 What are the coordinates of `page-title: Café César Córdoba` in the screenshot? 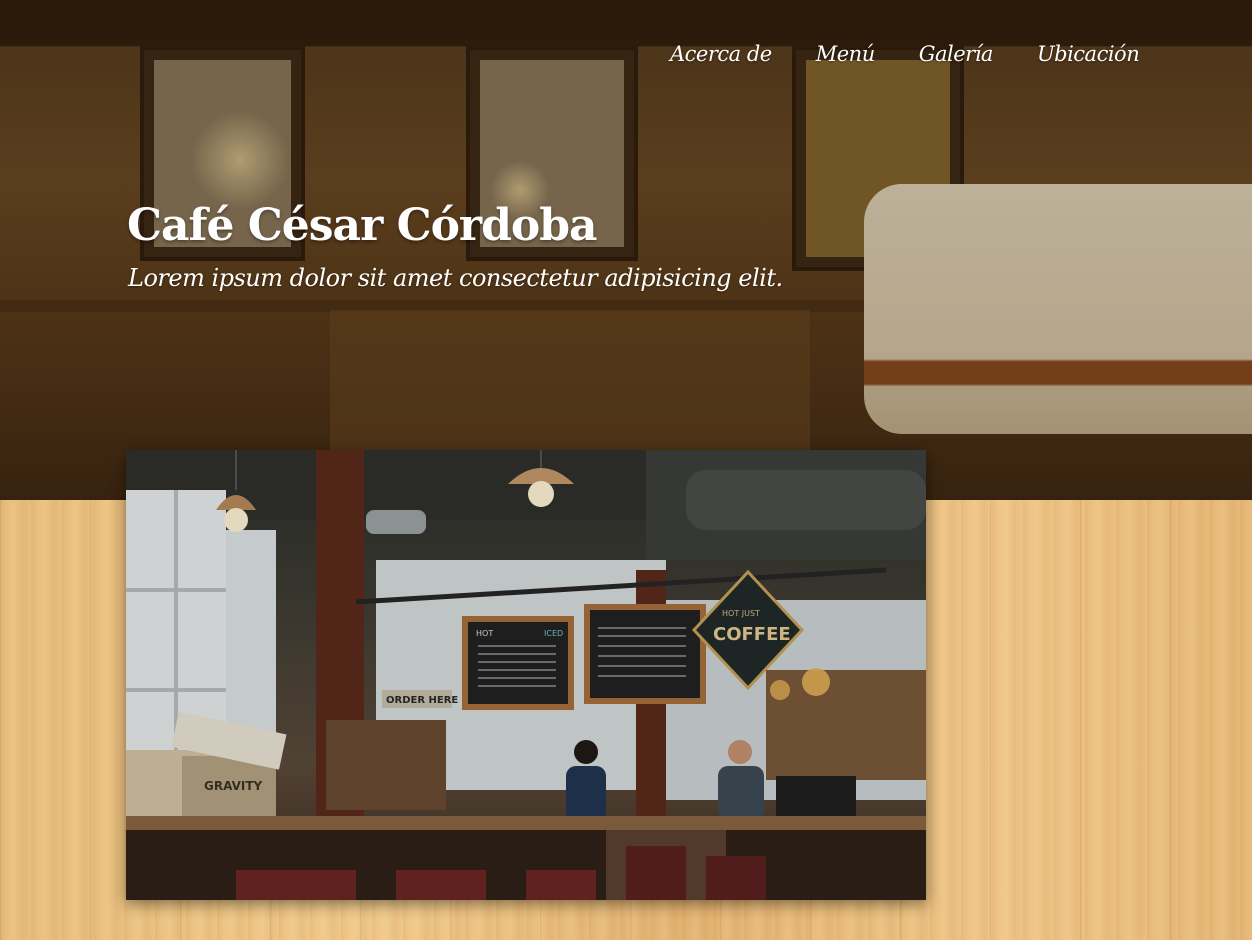 It's located at (362, 225).